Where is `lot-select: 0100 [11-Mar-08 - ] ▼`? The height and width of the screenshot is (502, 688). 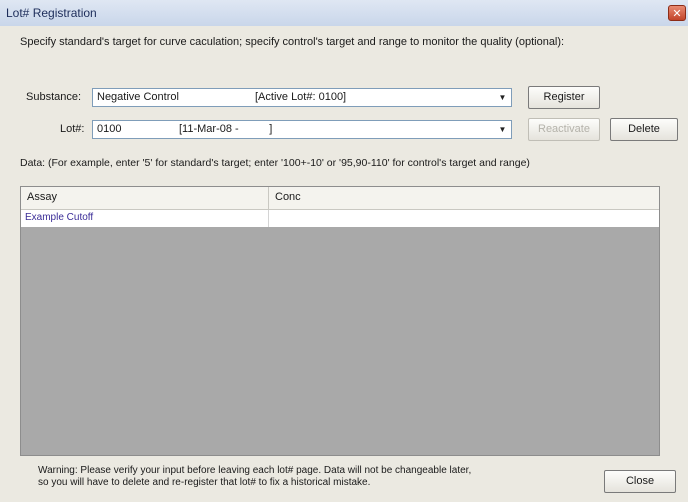 lot-select: 0100 [11-Mar-08 - ] ▼ is located at coordinates (302, 129).